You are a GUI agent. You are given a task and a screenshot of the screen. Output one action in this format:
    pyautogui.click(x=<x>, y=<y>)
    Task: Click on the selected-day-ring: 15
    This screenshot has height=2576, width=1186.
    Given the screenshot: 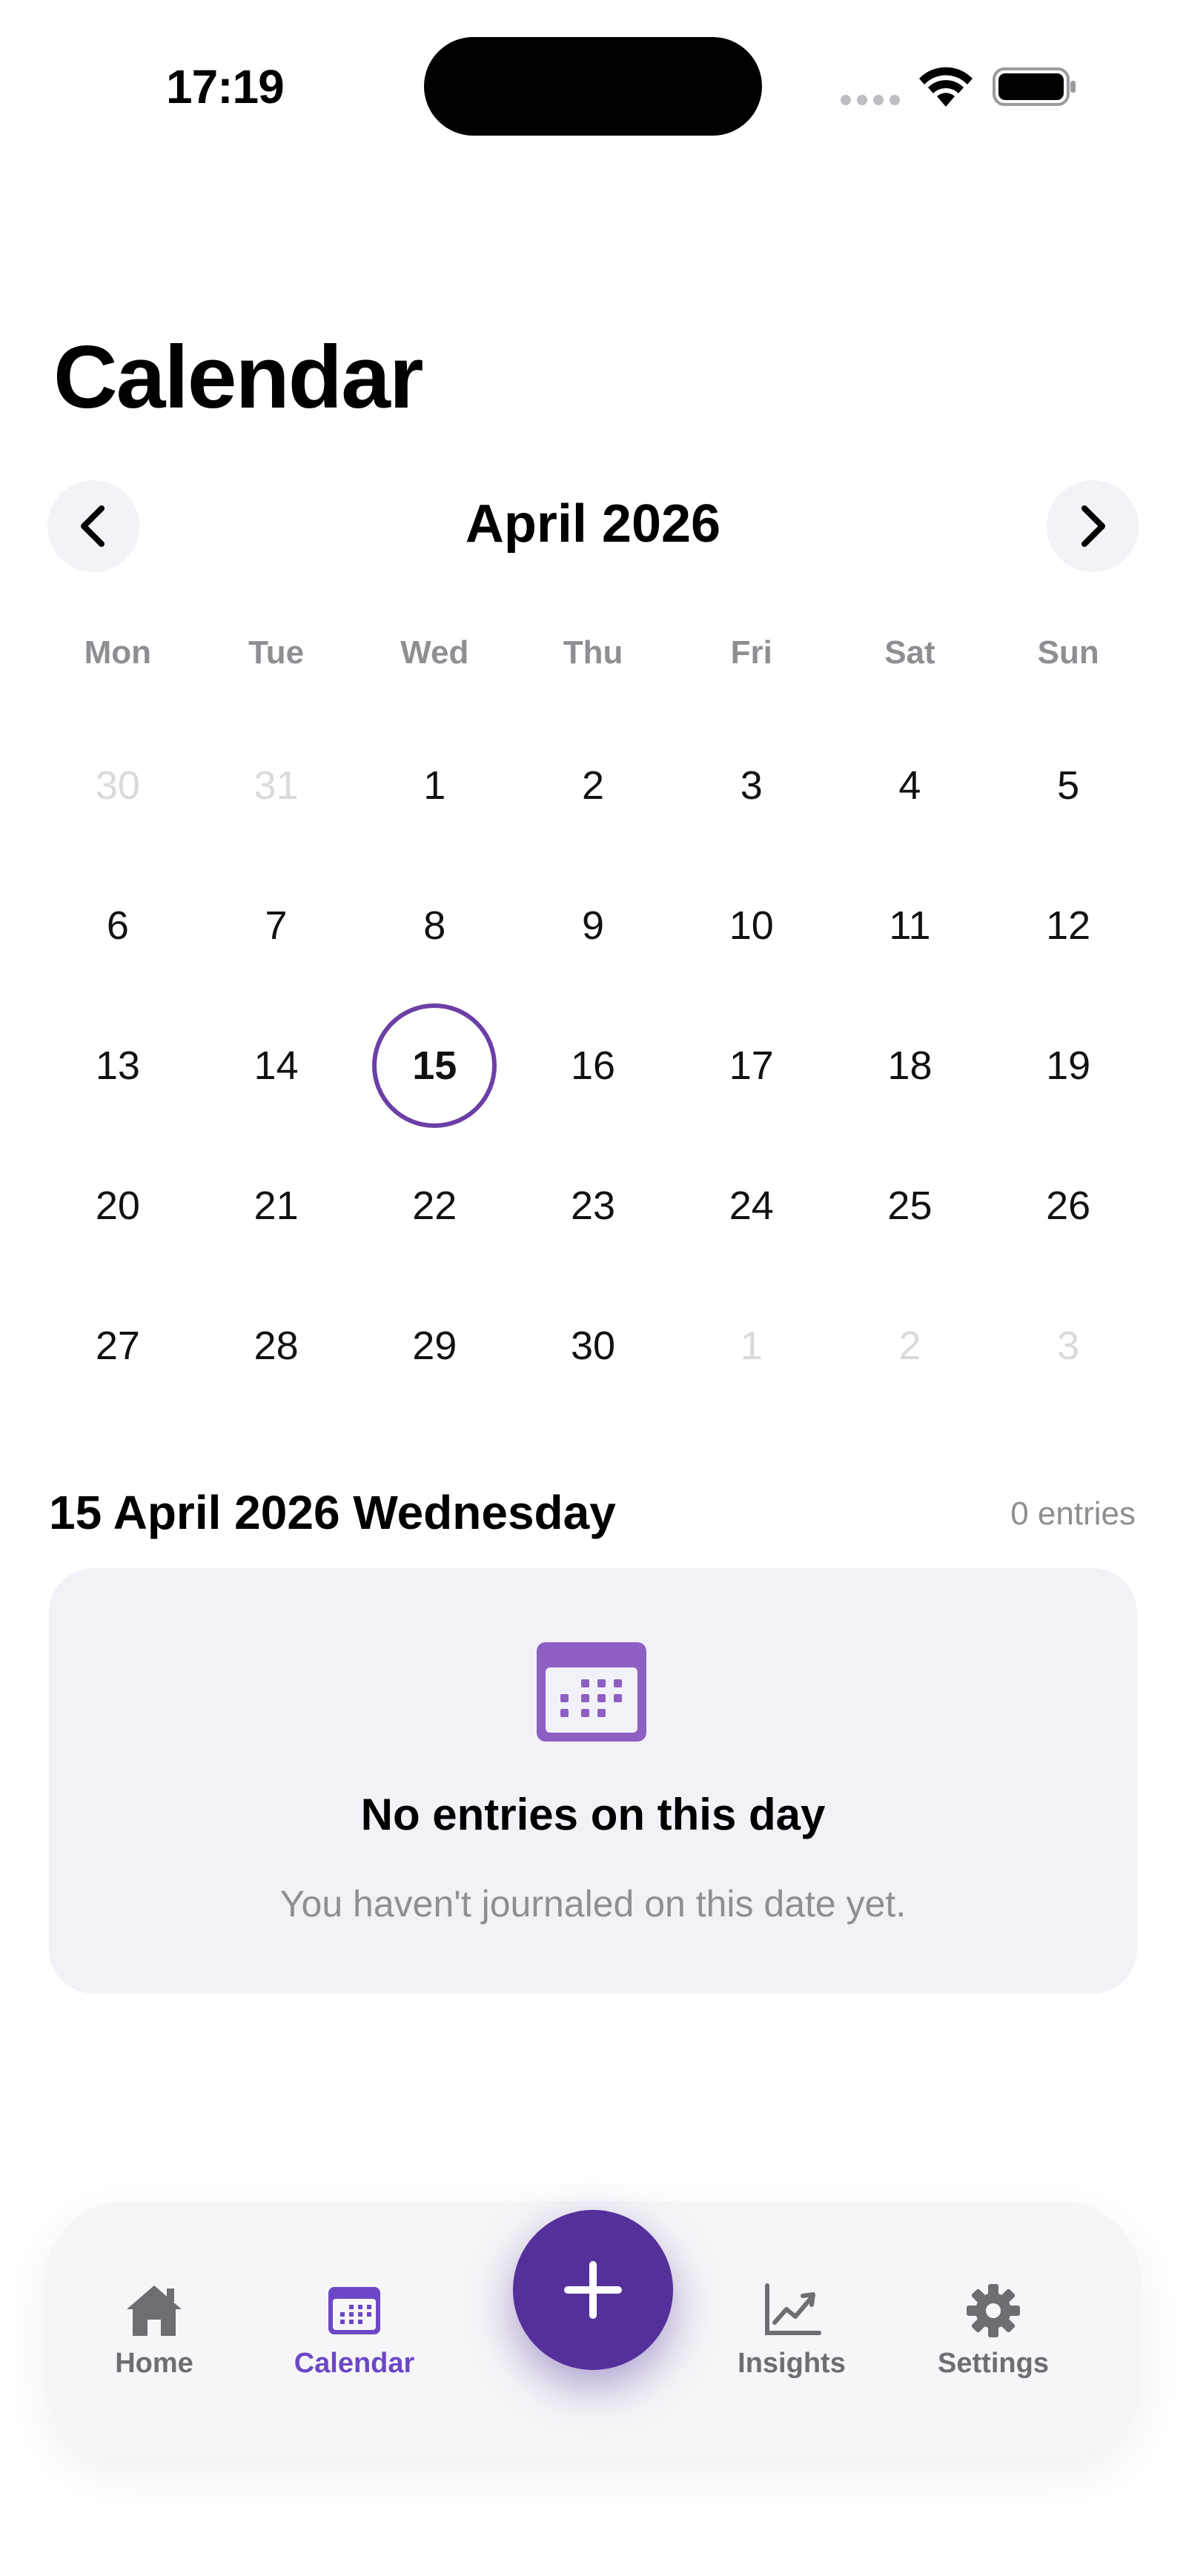 What is the action you would take?
    pyautogui.click(x=435, y=1065)
    